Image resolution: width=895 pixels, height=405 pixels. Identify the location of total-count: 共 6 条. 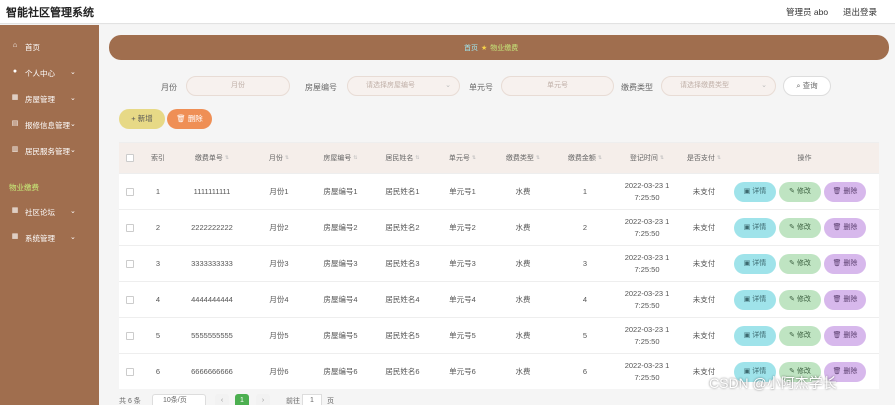
(130, 401).